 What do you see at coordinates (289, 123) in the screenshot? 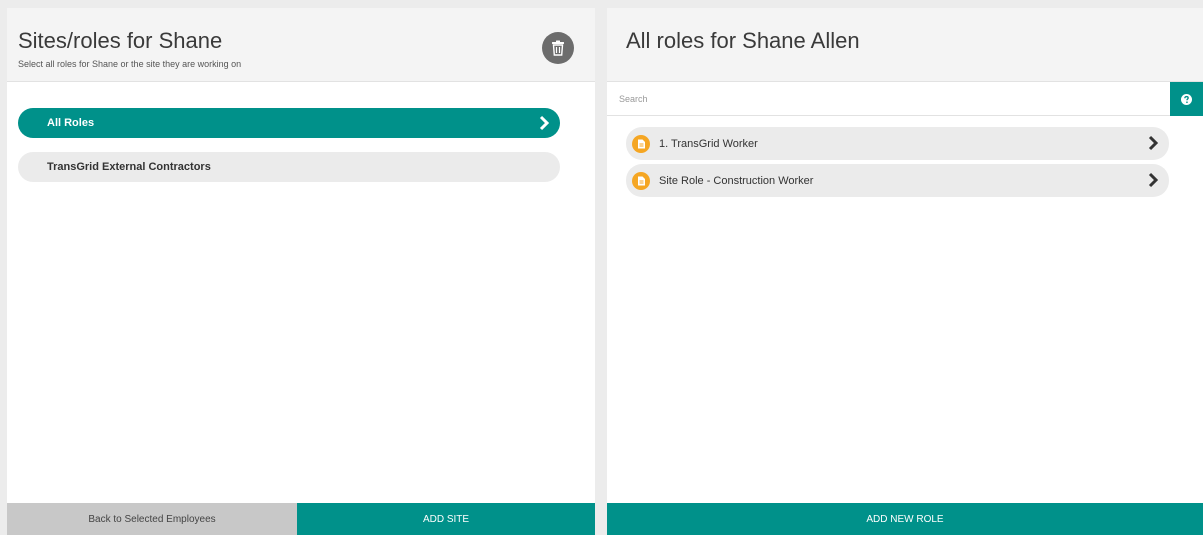
I see `site-item-all-roles: All Roles` at bounding box center [289, 123].